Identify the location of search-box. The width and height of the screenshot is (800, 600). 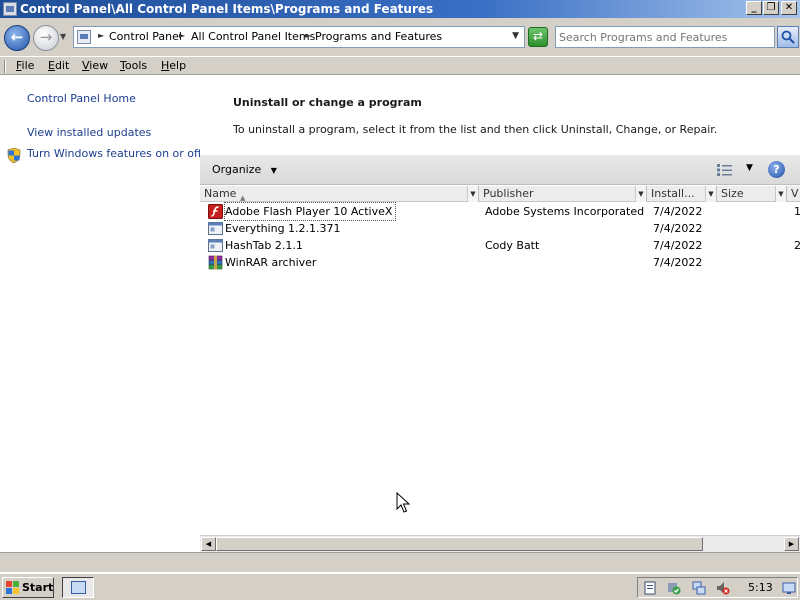
(665, 37).